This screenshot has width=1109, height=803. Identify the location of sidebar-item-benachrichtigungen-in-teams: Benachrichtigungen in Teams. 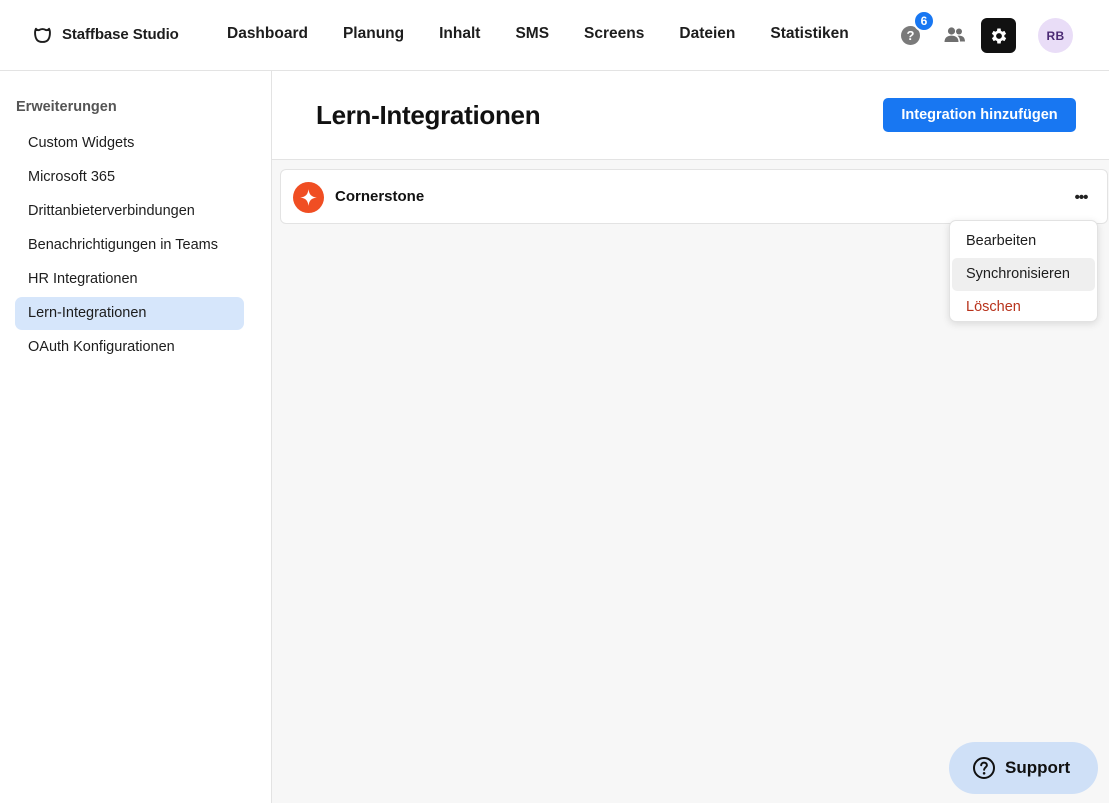
(129, 245).